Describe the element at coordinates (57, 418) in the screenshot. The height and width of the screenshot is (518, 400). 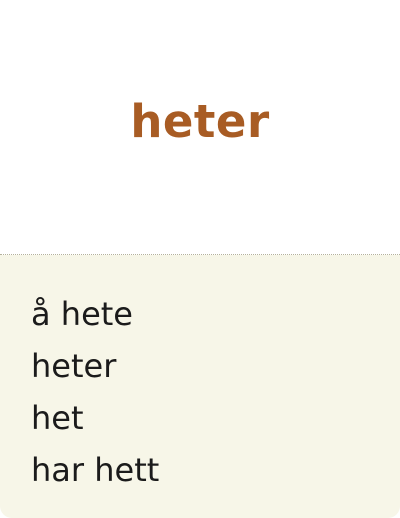
I see `verb-form-past: het` at that location.